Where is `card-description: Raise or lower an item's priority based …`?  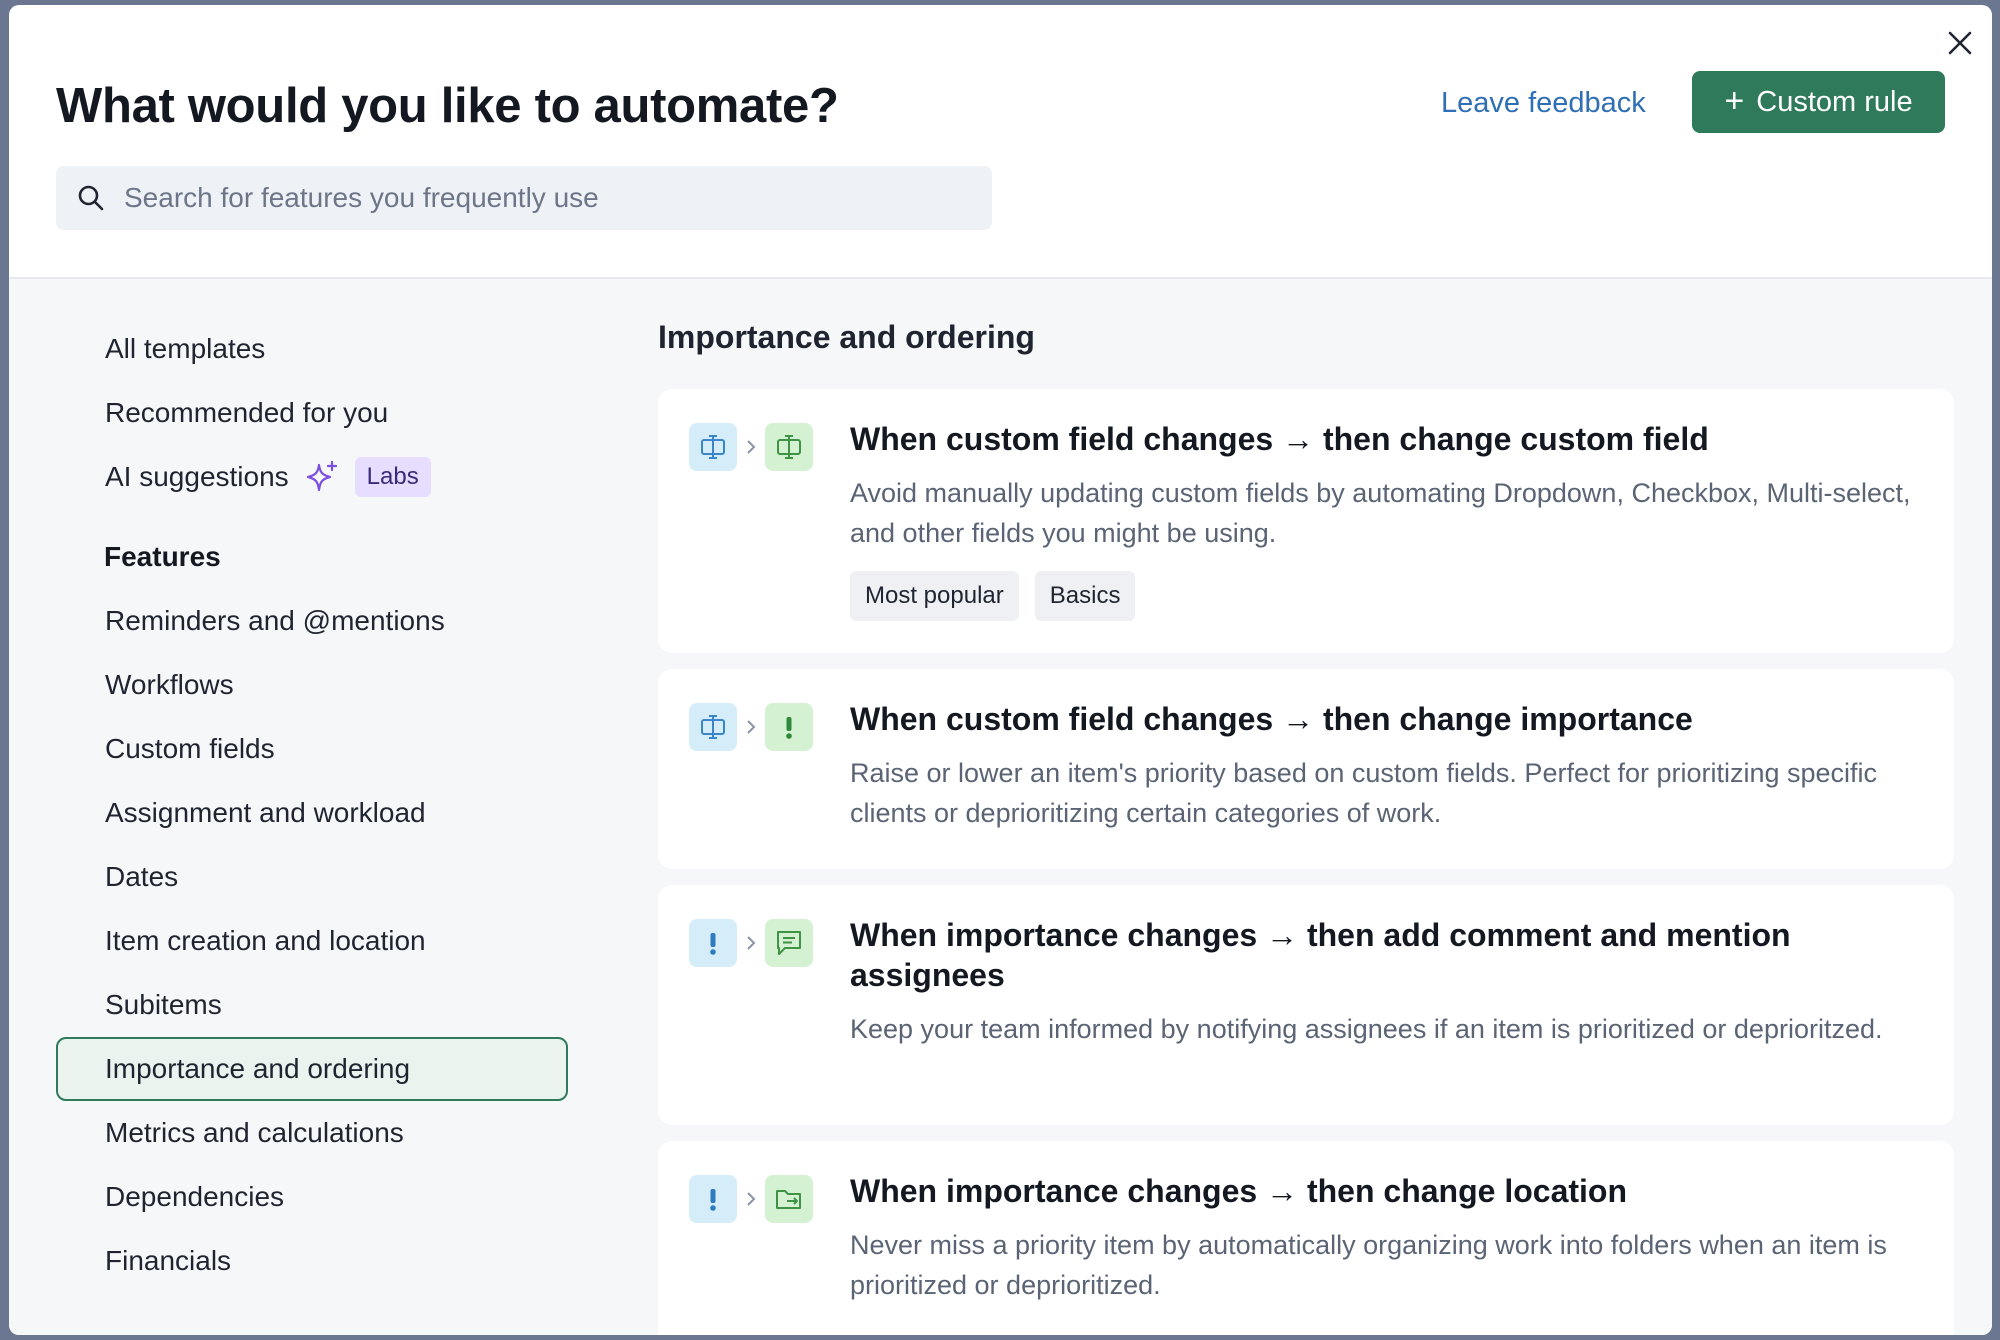
card-description: Raise or lower an item's priority based … is located at coordinates (1364, 793).